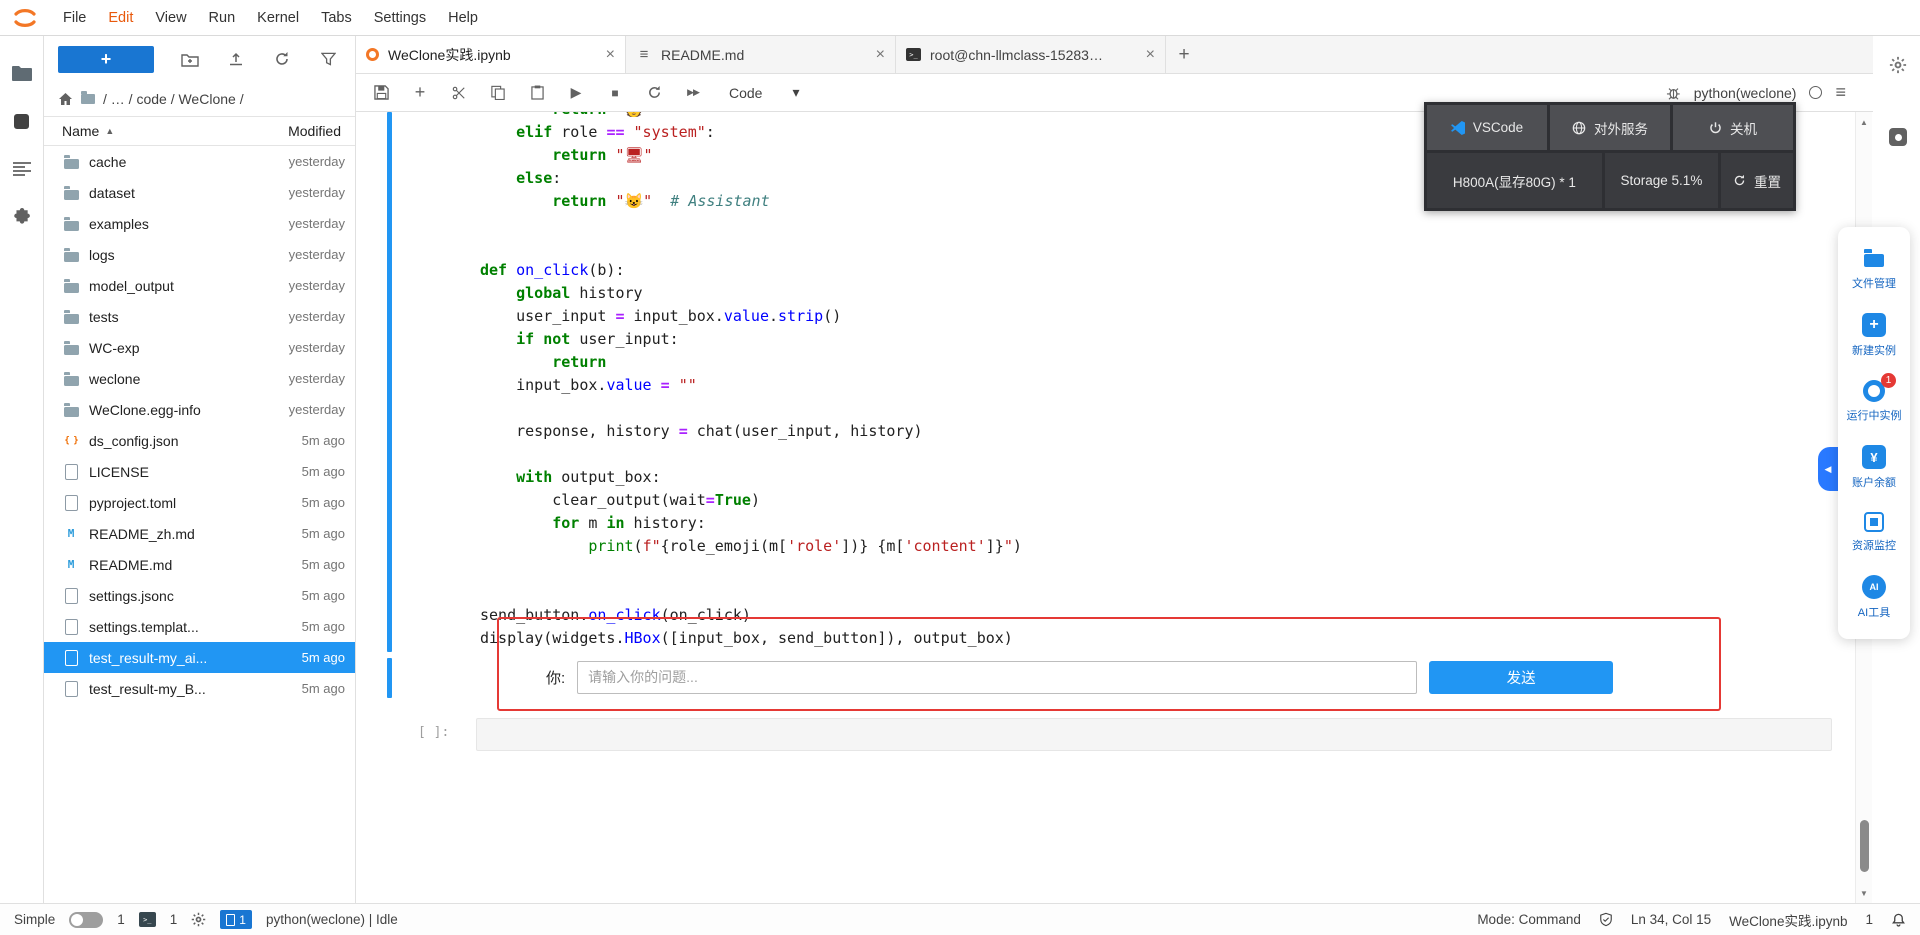 The width and height of the screenshot is (1920, 935). Describe the element at coordinates (463, 18) in the screenshot. I see `menu-help: Help` at that location.